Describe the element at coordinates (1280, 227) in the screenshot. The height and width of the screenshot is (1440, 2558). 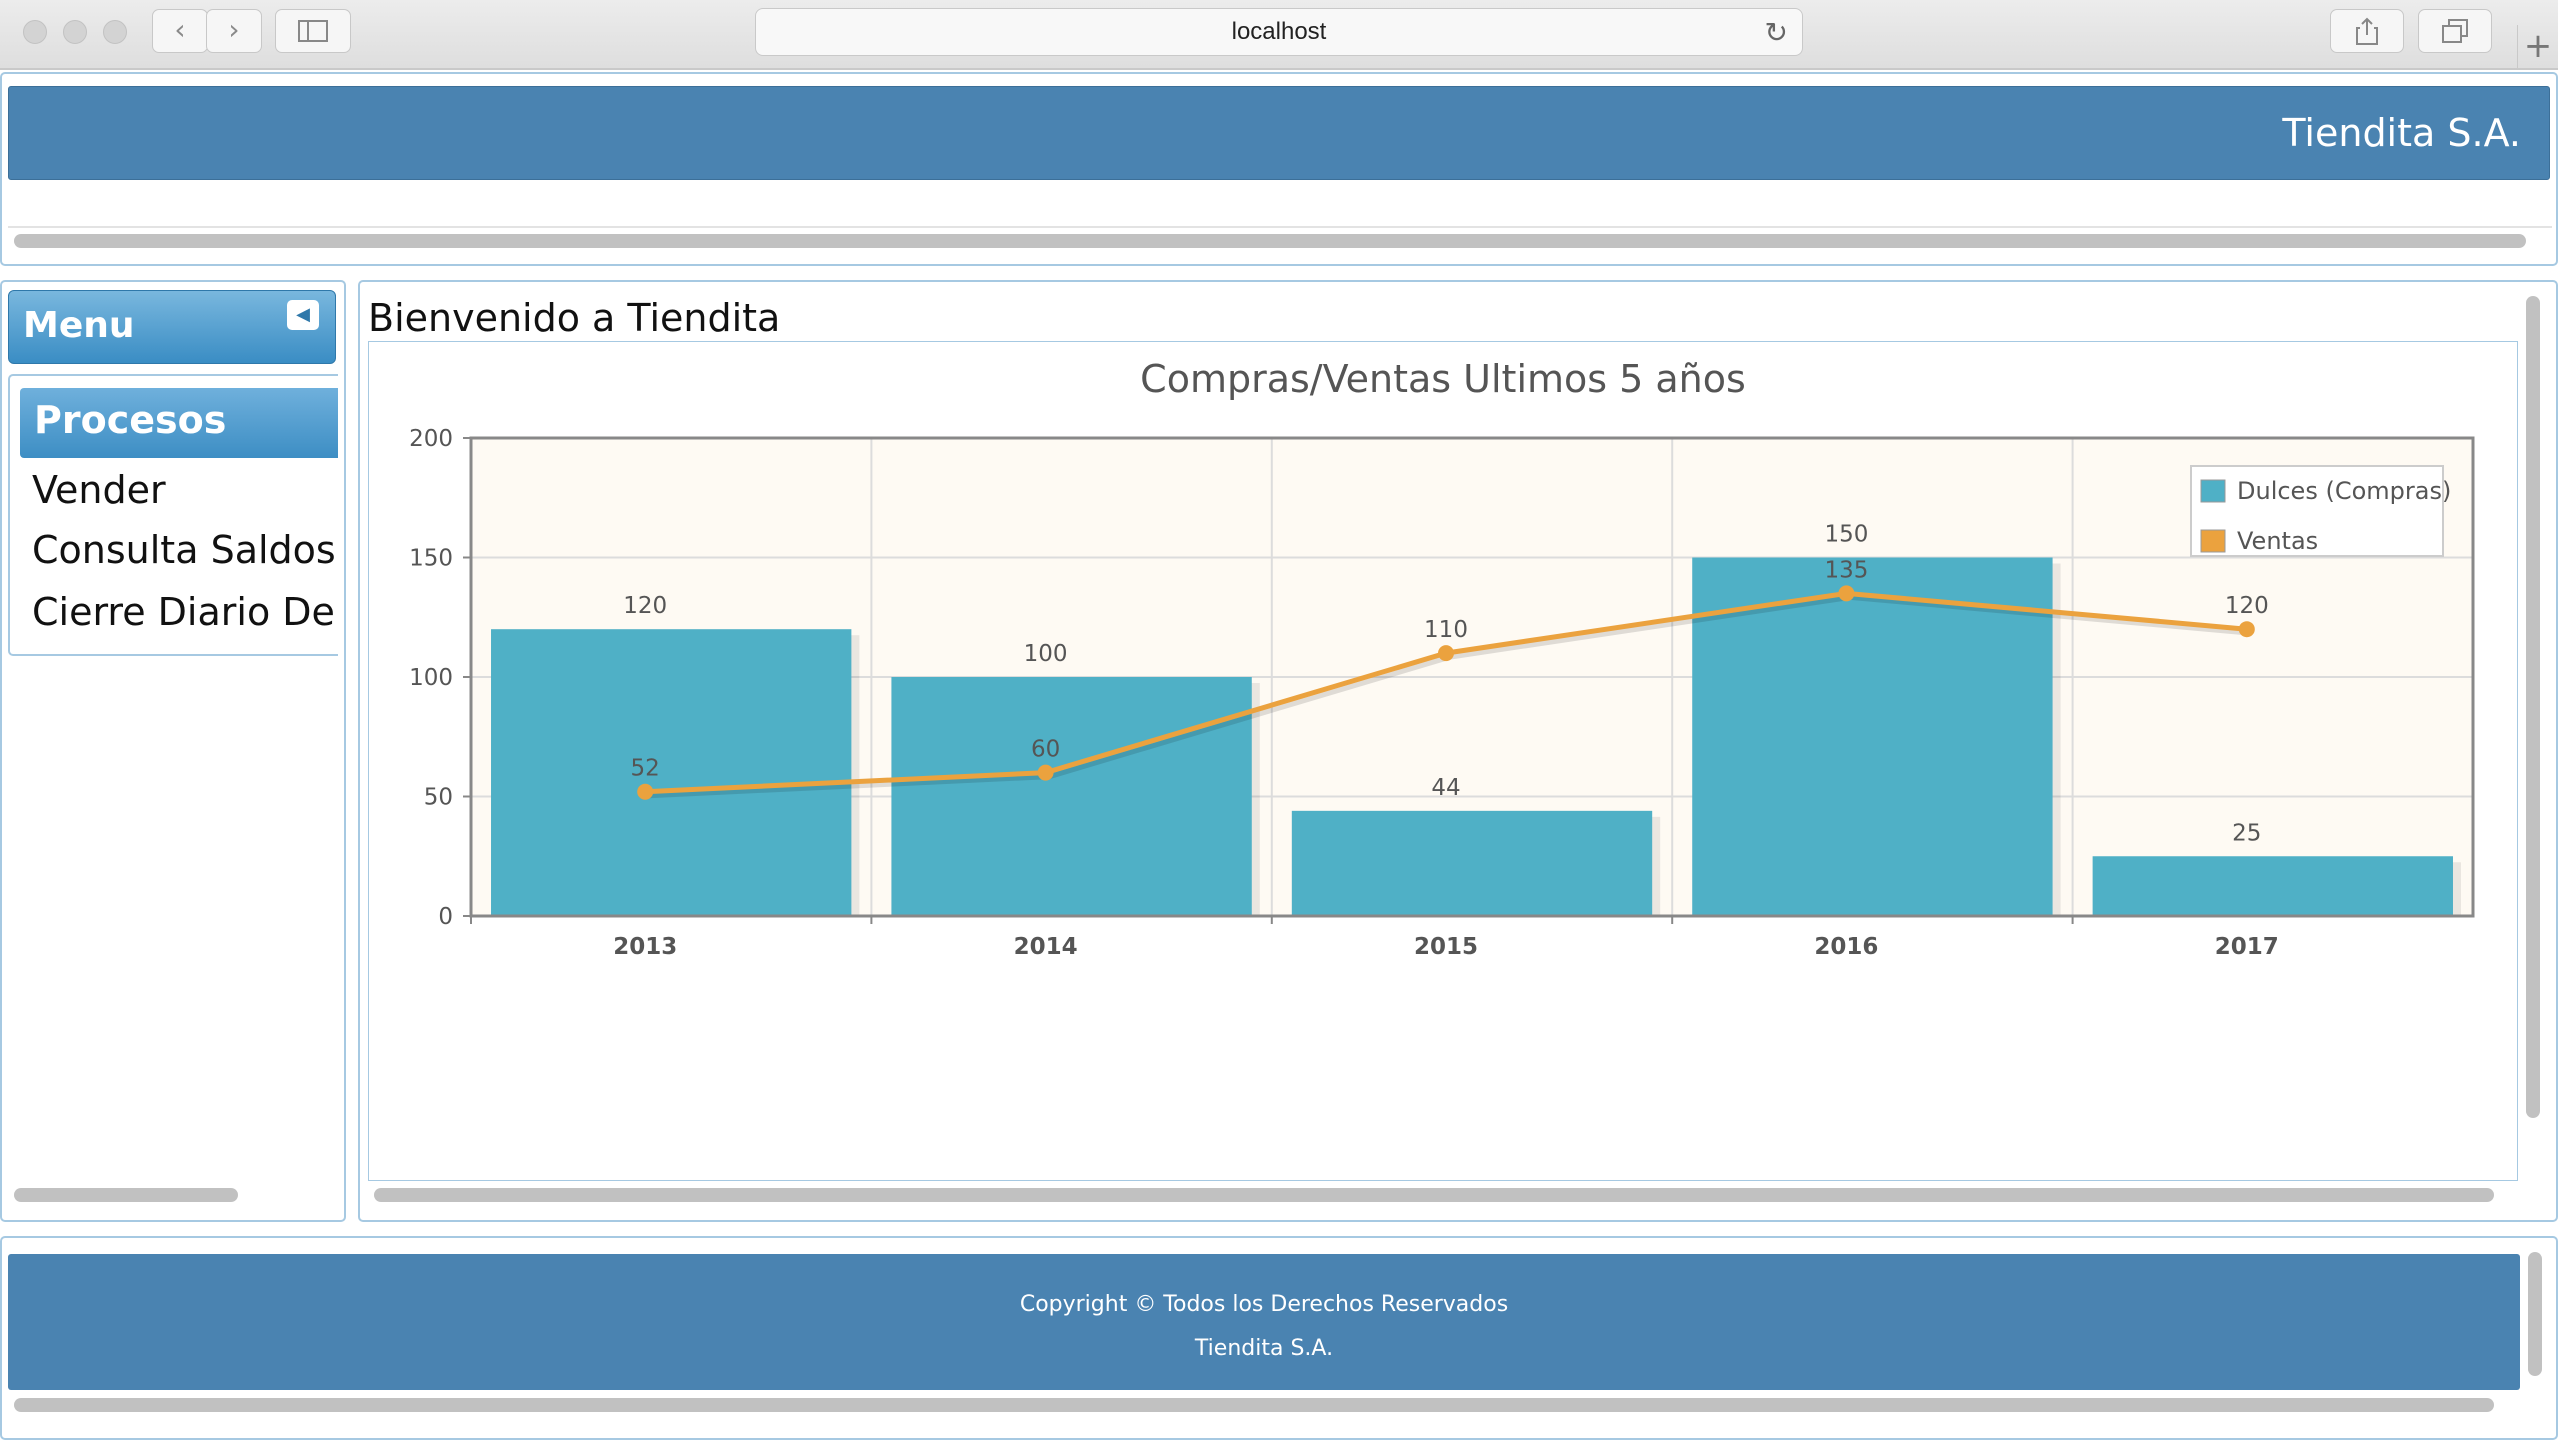
I see `header-divider` at that location.